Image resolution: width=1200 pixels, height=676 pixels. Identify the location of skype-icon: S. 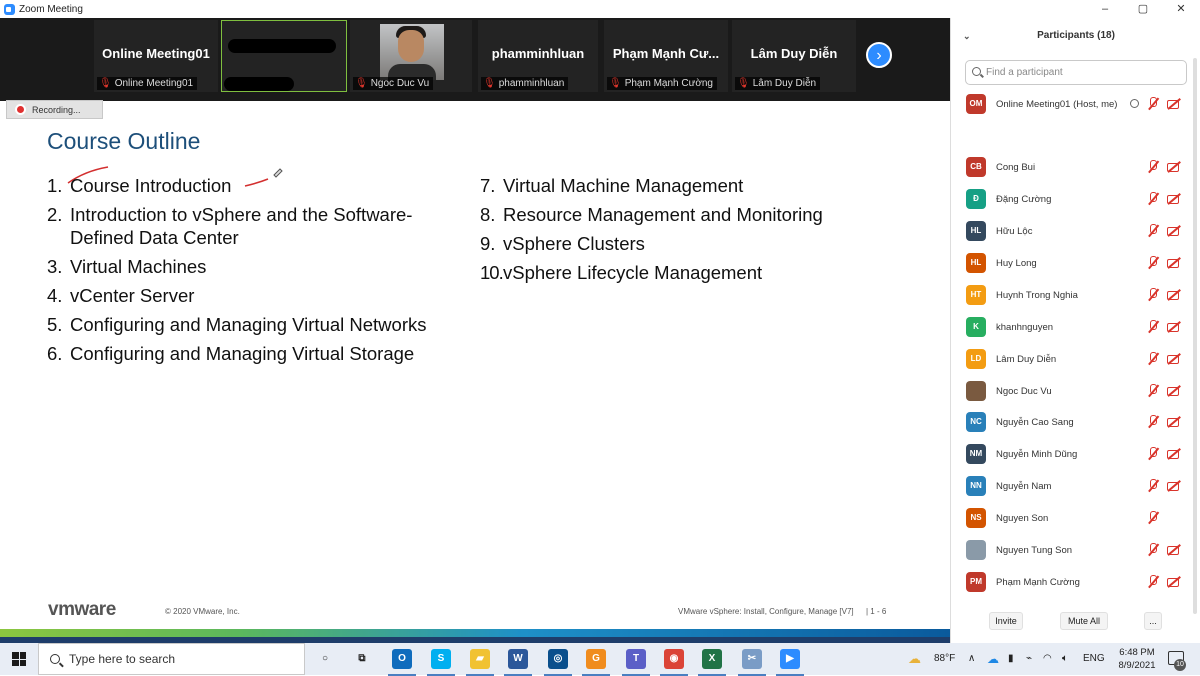
(441, 662).